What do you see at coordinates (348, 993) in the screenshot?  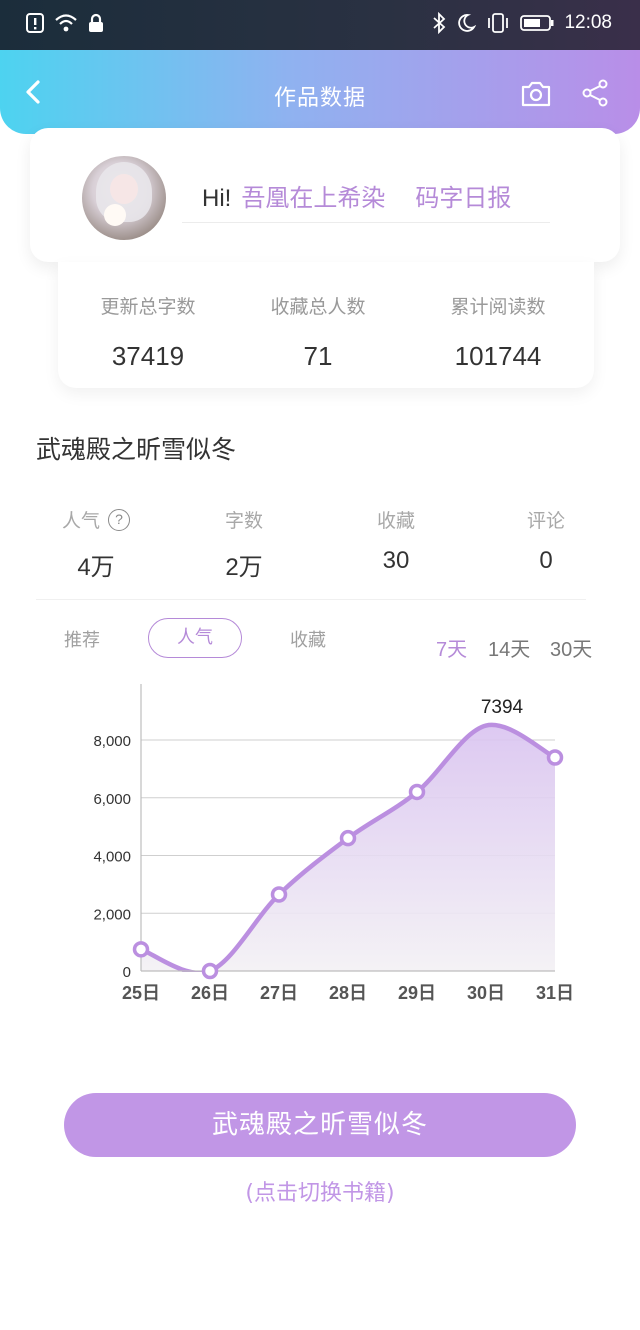 I see `x-tick-label: 28日` at bounding box center [348, 993].